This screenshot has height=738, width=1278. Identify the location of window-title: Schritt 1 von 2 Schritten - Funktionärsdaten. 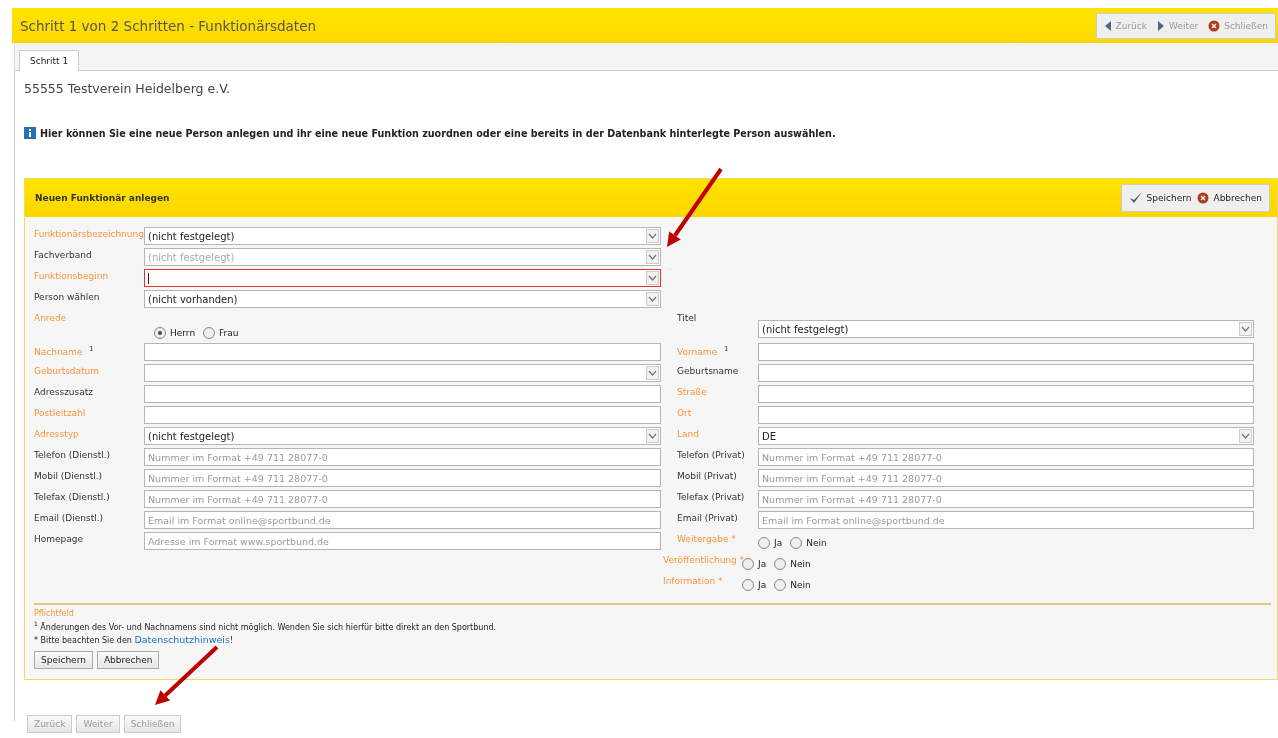
(168, 25).